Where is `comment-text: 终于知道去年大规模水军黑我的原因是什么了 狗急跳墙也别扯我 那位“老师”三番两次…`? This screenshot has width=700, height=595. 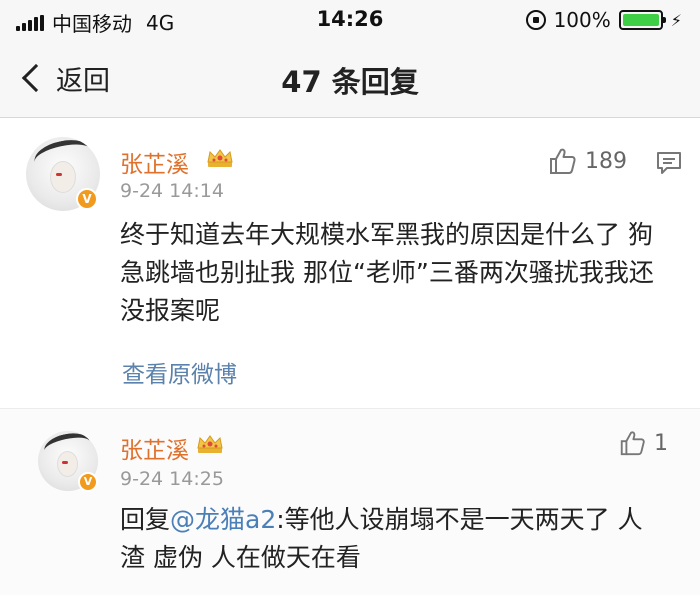
comment-text: 终于知道去年大规模水军黑我的原因是什么了 狗急跳墙也别扯我 那位“老师”三番两次… is located at coordinates (387, 272).